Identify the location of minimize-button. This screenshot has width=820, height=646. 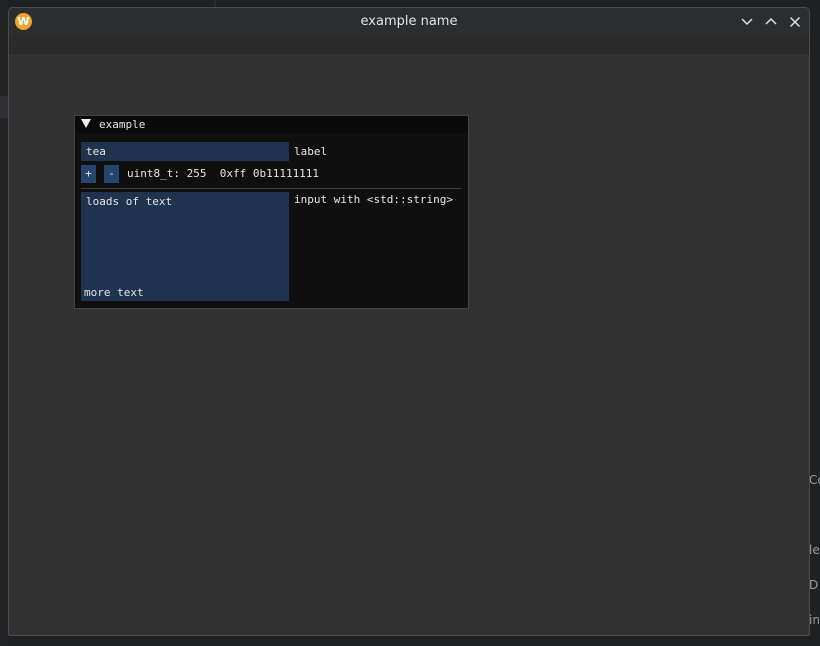
(747, 22).